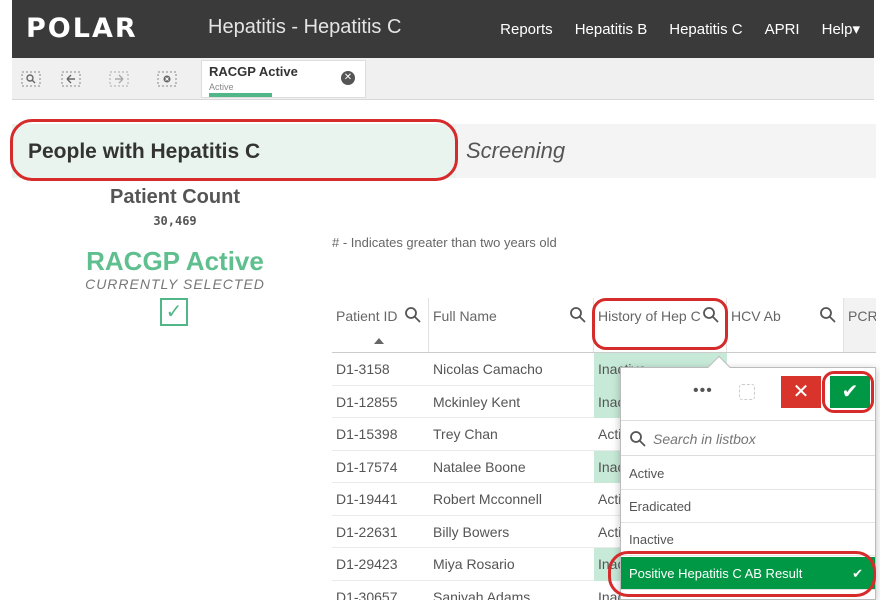  What do you see at coordinates (144, 151) in the screenshot?
I see `section-title-text: People with Hepatitis C` at bounding box center [144, 151].